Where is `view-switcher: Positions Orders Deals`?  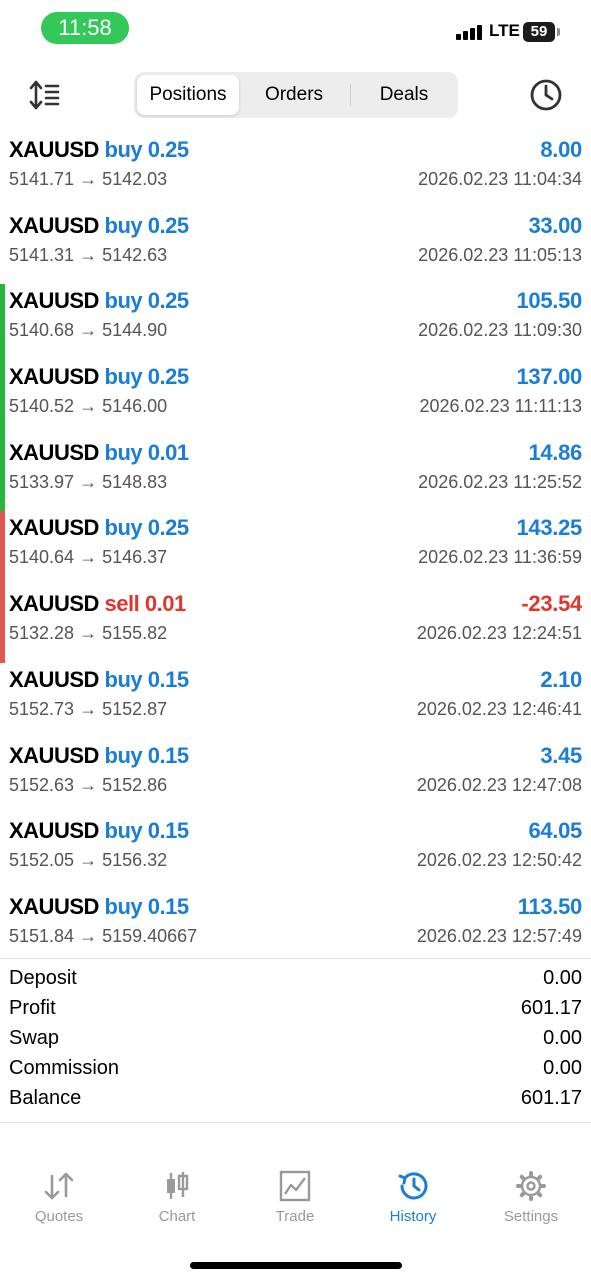 view-switcher: Positions Orders Deals is located at coordinates (296, 95).